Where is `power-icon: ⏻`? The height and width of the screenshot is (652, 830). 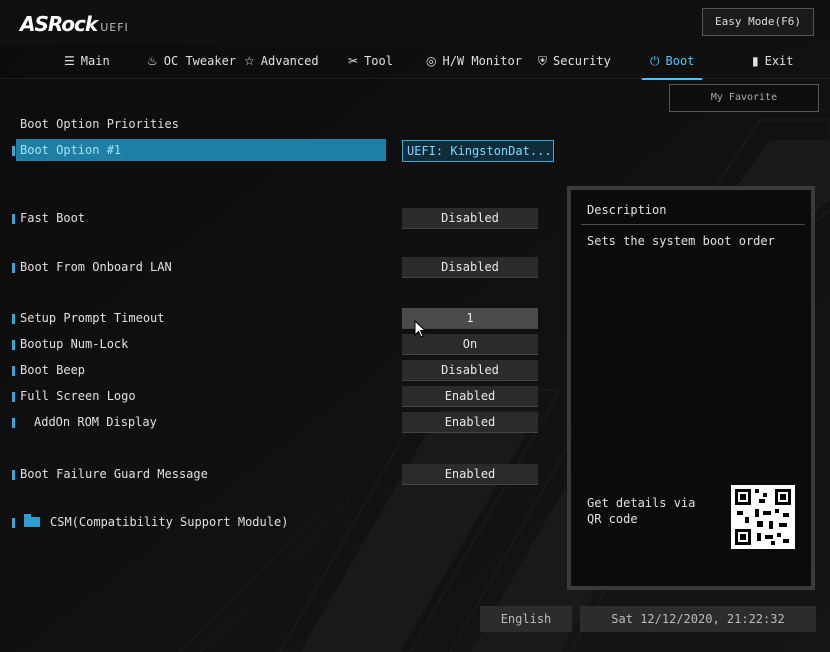
power-icon: ⏻ is located at coordinates (655, 61).